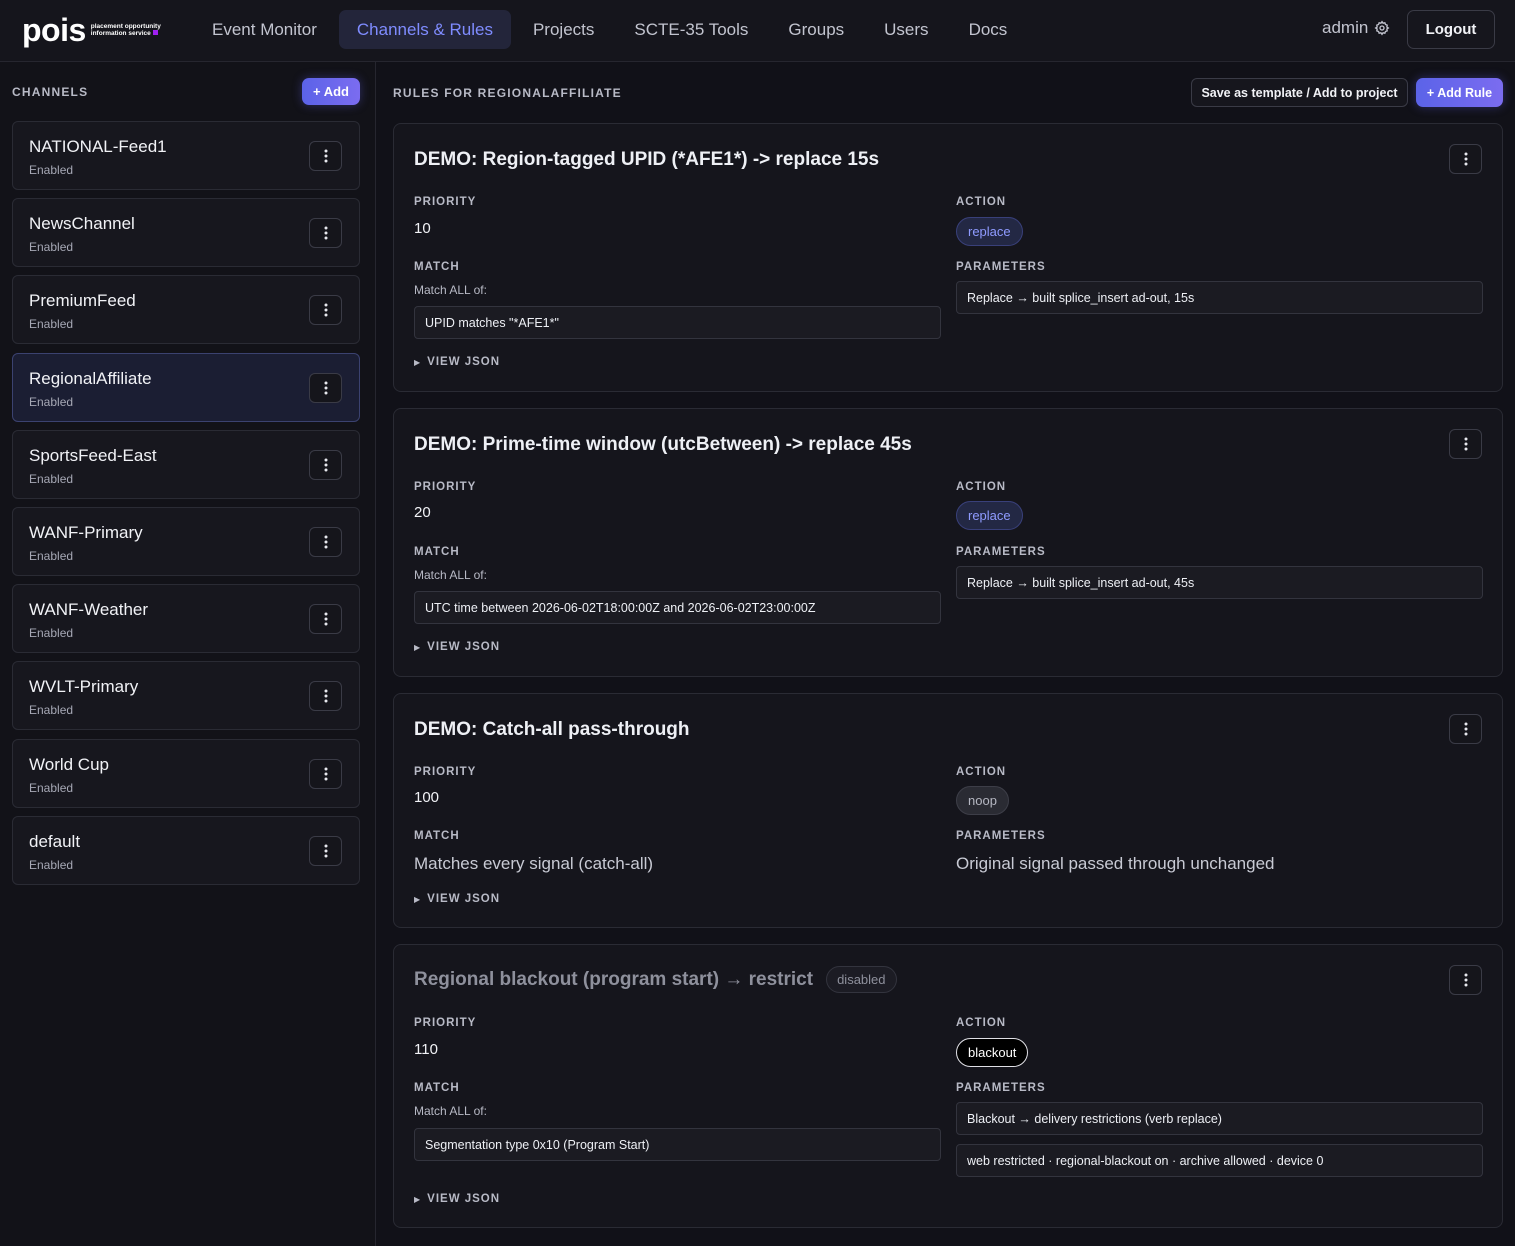 Image resolution: width=1515 pixels, height=1246 pixels. Describe the element at coordinates (552, 729) in the screenshot. I see `rule-title: DEMO: Catch-all pass-through` at that location.